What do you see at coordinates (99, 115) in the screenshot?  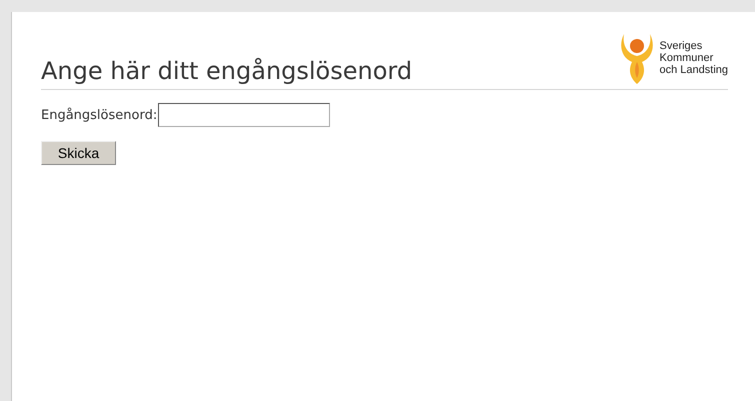 I see `field-label: Engångslösenord:` at bounding box center [99, 115].